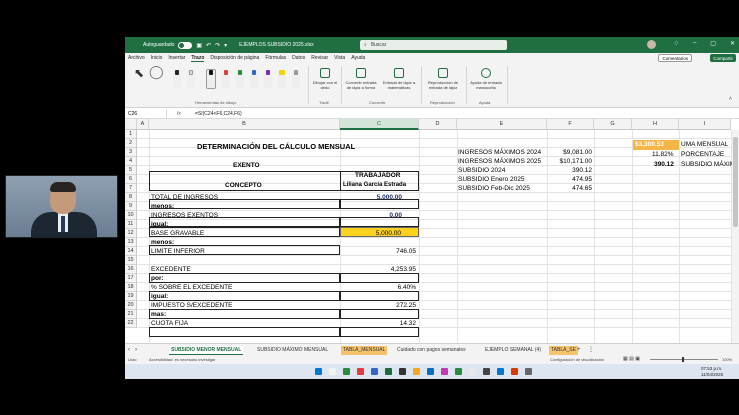 Image resolution: width=739 pixels, height=415 pixels. What do you see at coordinates (131, 152) in the screenshot?
I see `row-header: 3` at bounding box center [131, 152].